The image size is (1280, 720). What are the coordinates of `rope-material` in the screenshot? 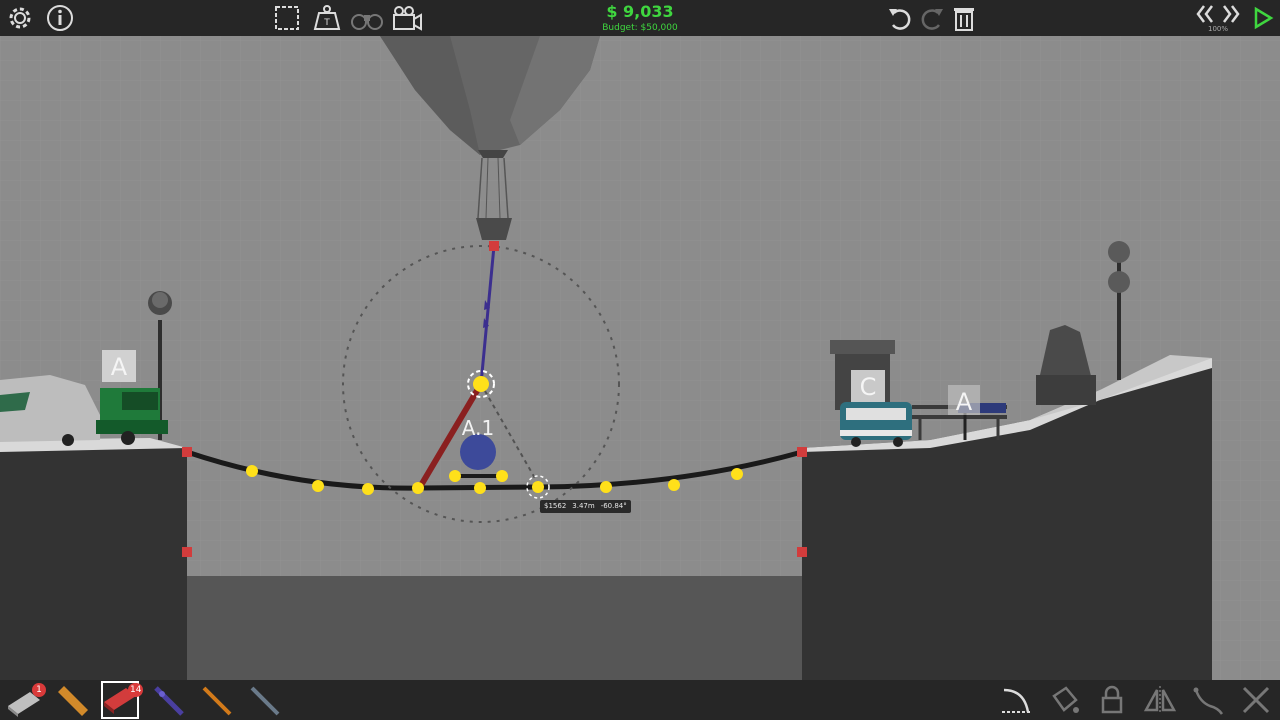 It's located at (216, 700).